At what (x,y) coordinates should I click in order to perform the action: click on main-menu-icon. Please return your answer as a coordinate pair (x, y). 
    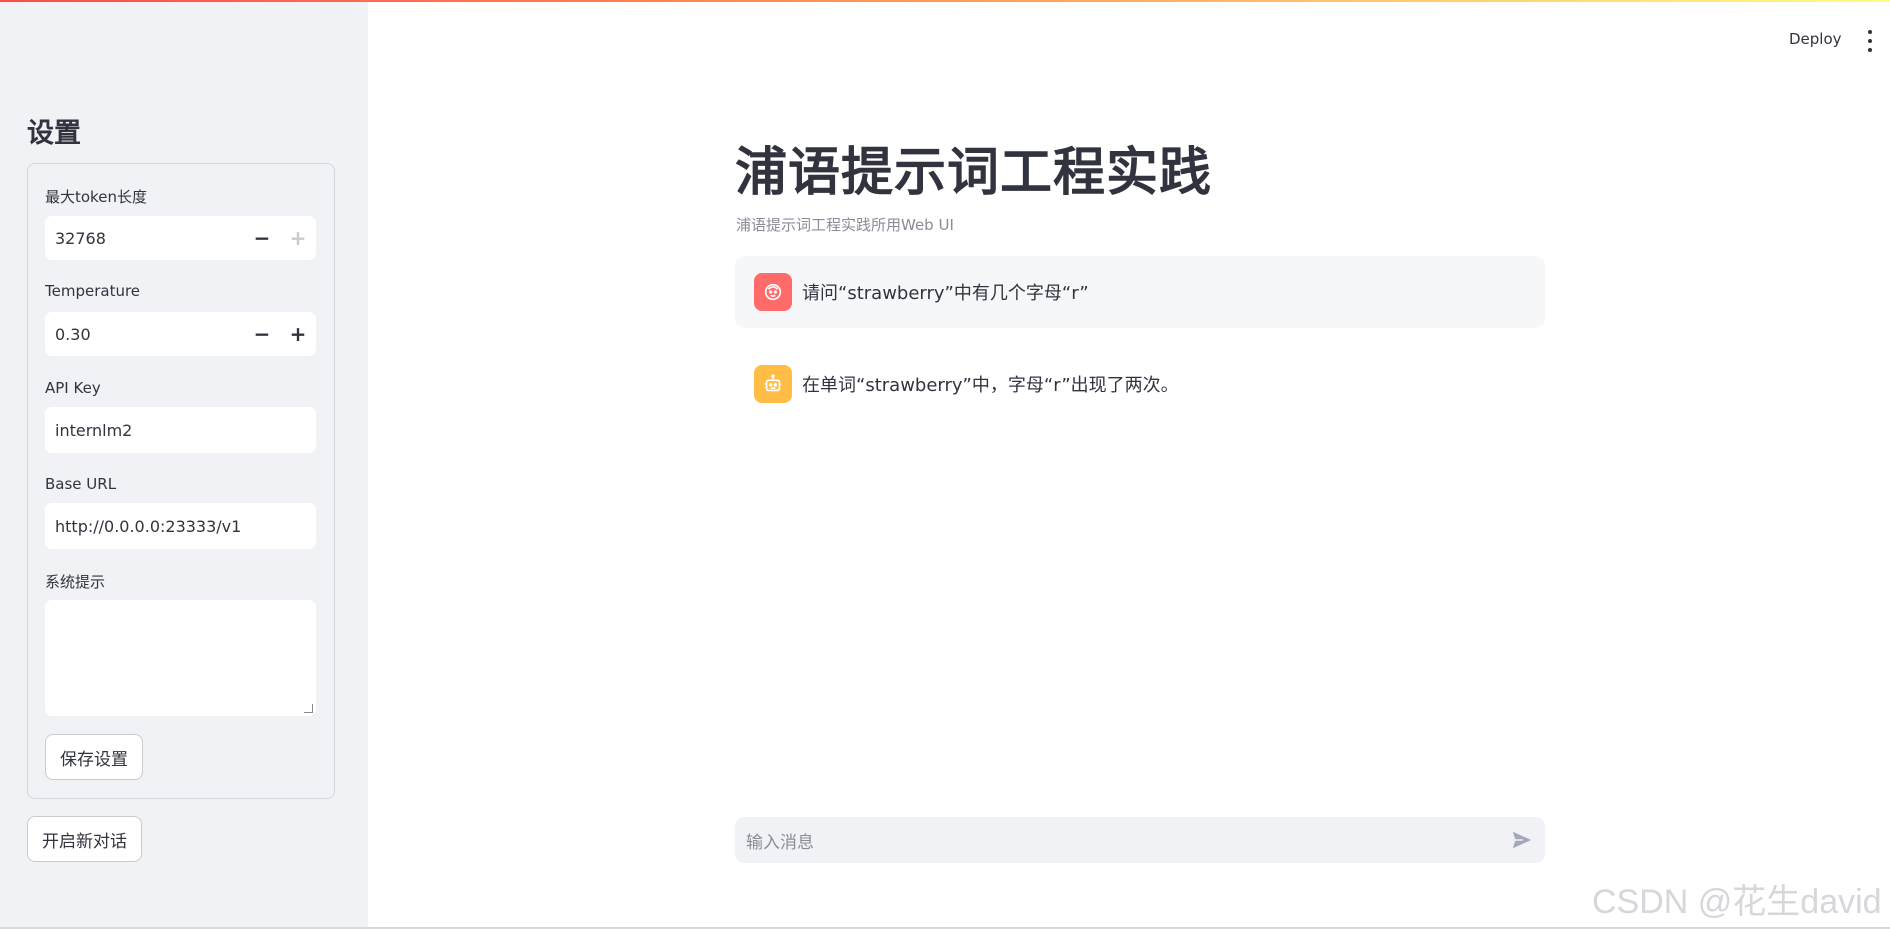
    Looking at the image, I should click on (1870, 41).